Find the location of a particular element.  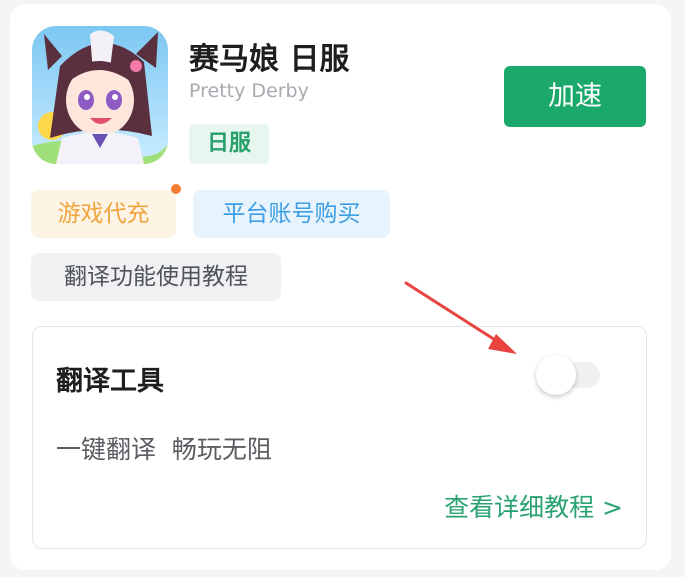

game-recharge-chip: 游戏代充 is located at coordinates (103, 214).